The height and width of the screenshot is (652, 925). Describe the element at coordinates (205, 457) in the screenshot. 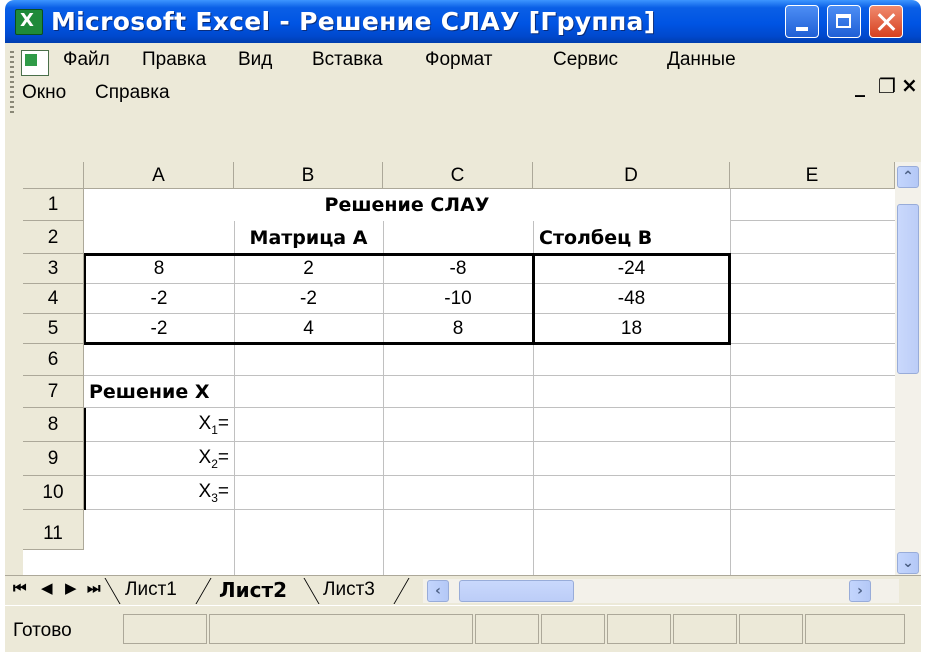

I see `x2-symbol: X` at that location.